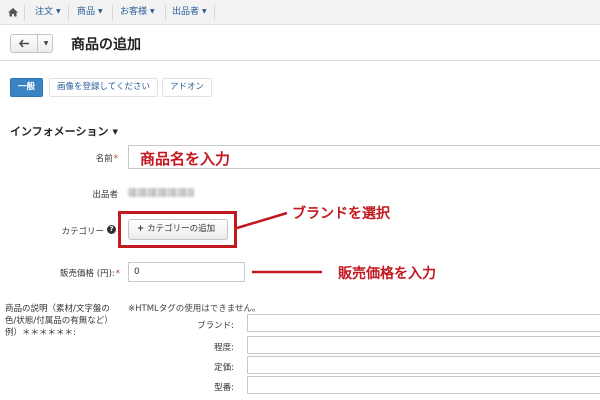 The height and width of the screenshot is (400, 600). I want to click on price-label: 販売価格 (円):*, so click(70, 273).